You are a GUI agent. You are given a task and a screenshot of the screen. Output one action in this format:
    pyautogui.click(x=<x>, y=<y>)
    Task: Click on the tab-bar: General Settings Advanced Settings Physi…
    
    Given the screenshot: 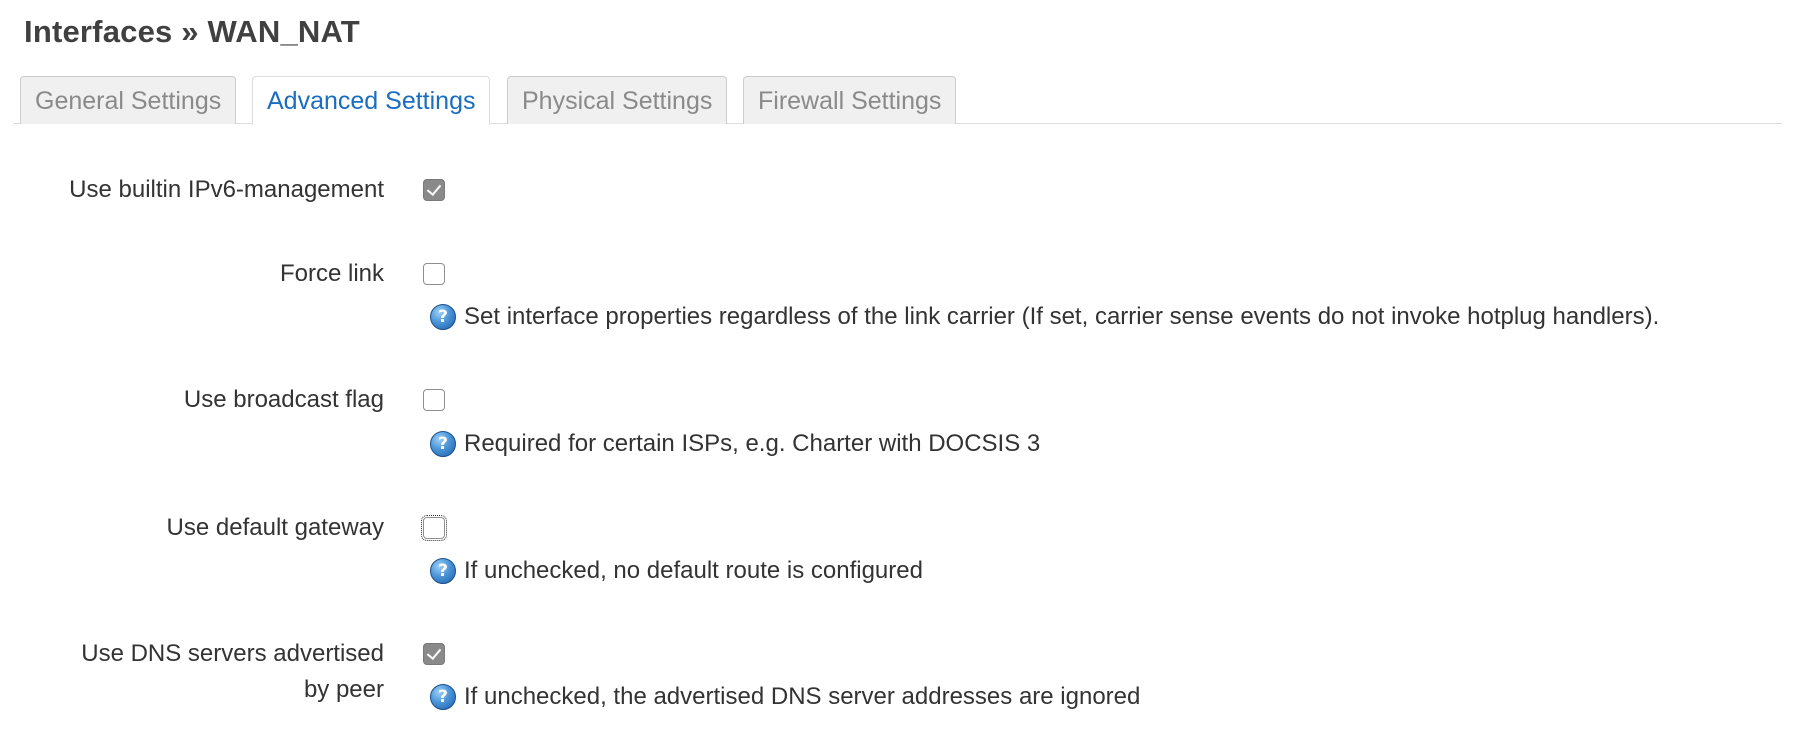 What is the action you would take?
    pyautogui.click(x=898, y=100)
    